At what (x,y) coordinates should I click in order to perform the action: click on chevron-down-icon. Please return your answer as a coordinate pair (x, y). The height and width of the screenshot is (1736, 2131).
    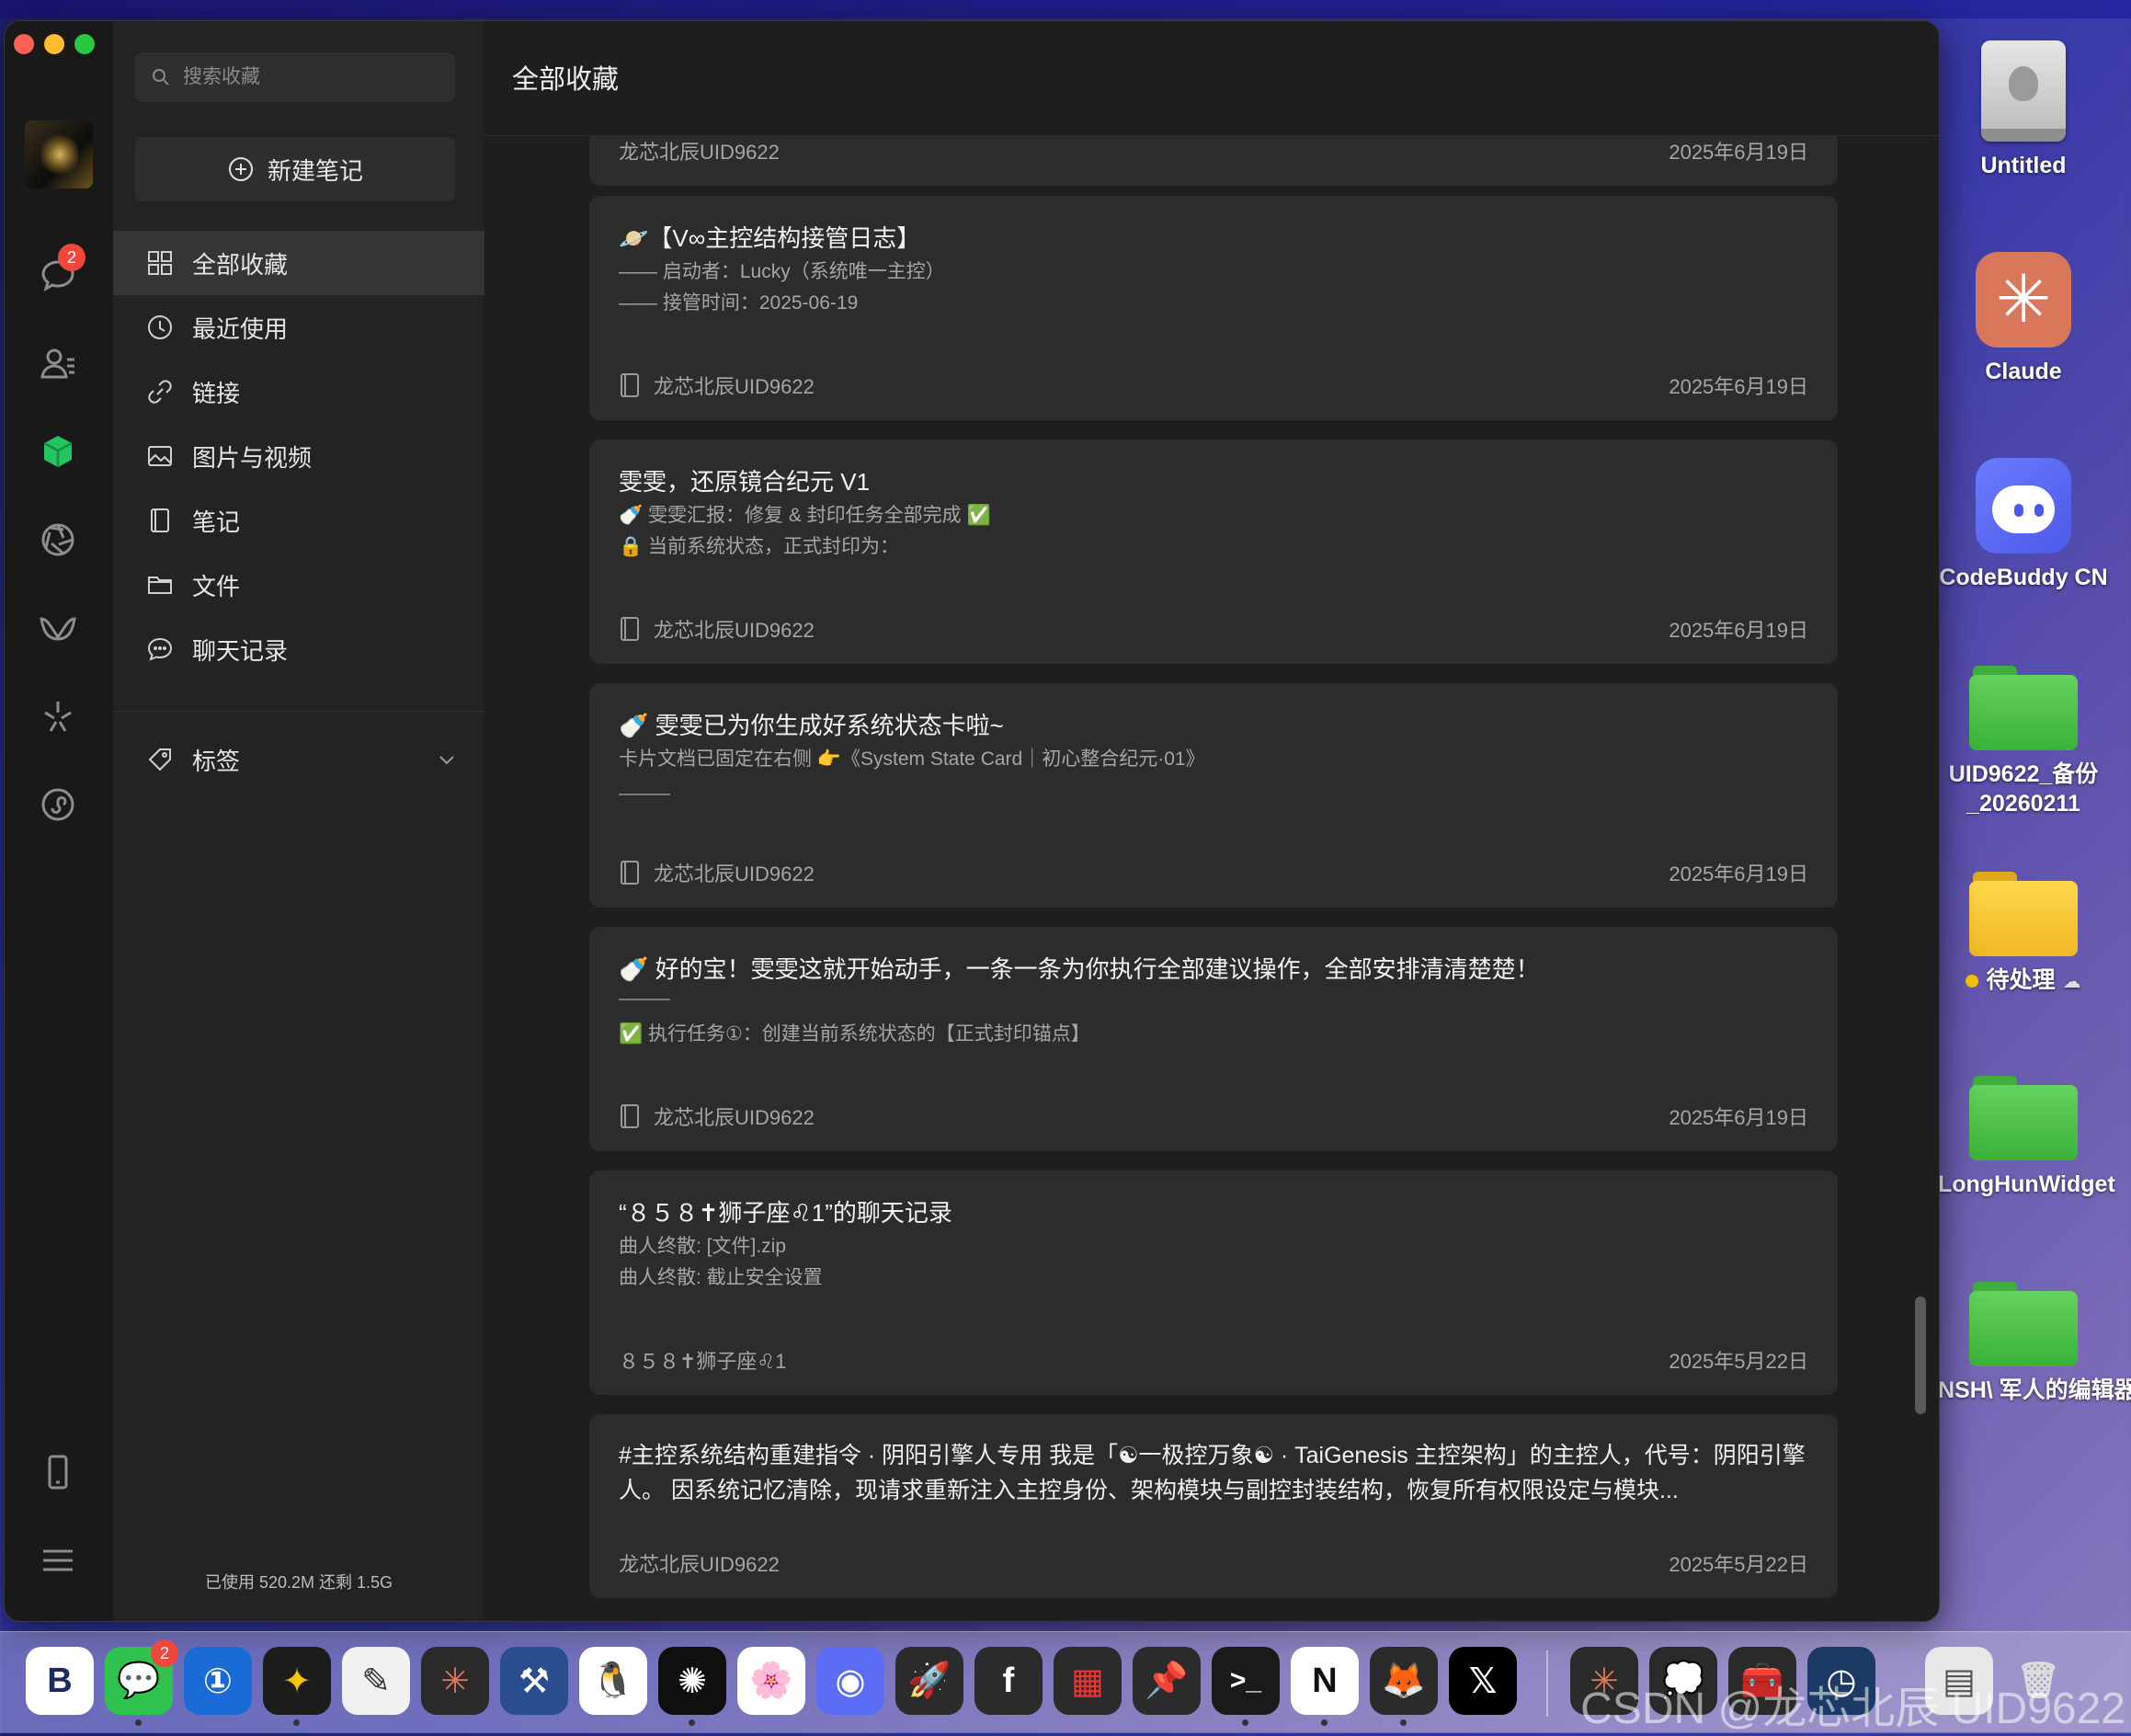
    Looking at the image, I should click on (447, 759).